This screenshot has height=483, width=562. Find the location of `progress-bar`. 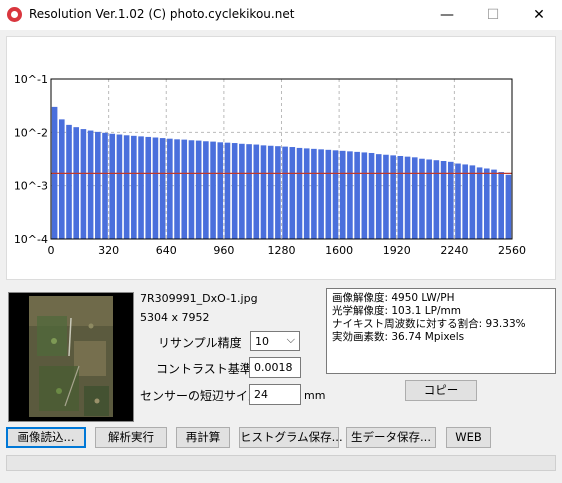

progress-bar is located at coordinates (281, 463).